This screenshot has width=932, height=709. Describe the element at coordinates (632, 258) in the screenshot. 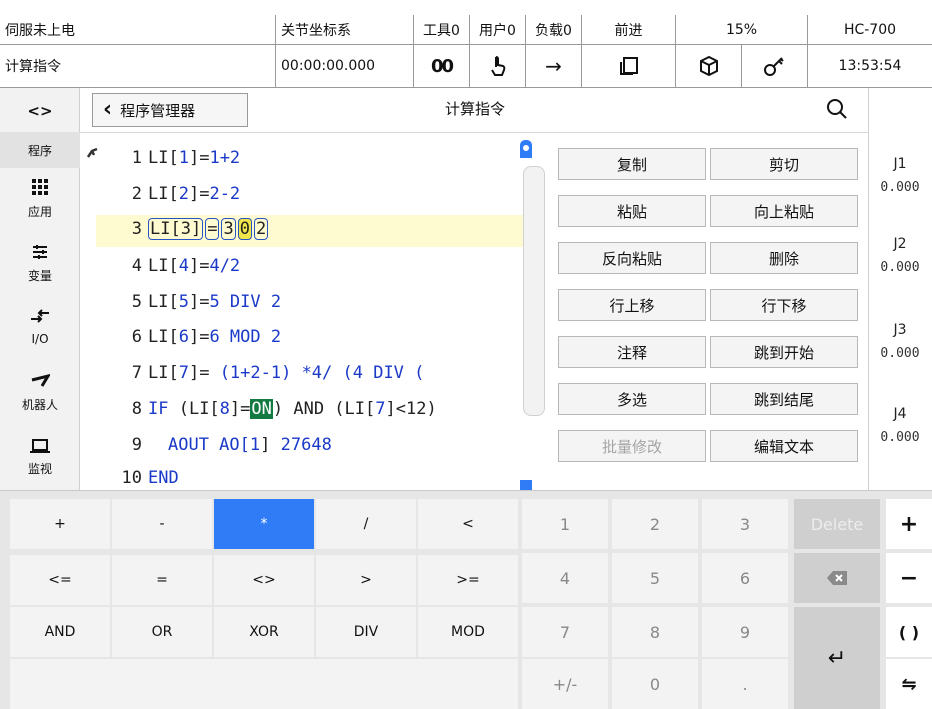

I see `reverse-paste-button: 反向粘贴` at that location.